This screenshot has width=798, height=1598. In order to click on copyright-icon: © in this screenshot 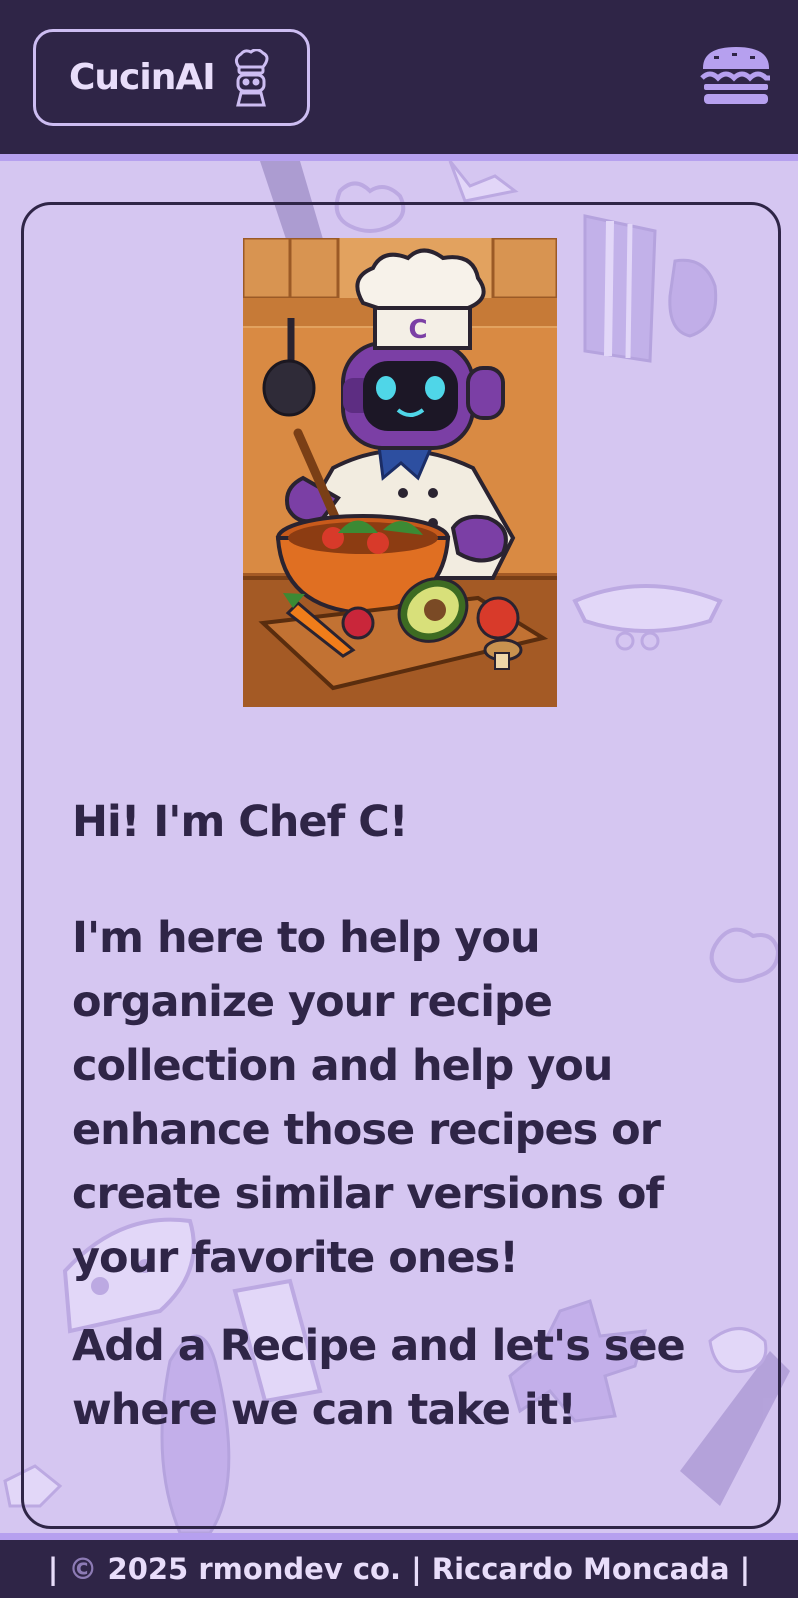, I will do `click(83, 1569)`.